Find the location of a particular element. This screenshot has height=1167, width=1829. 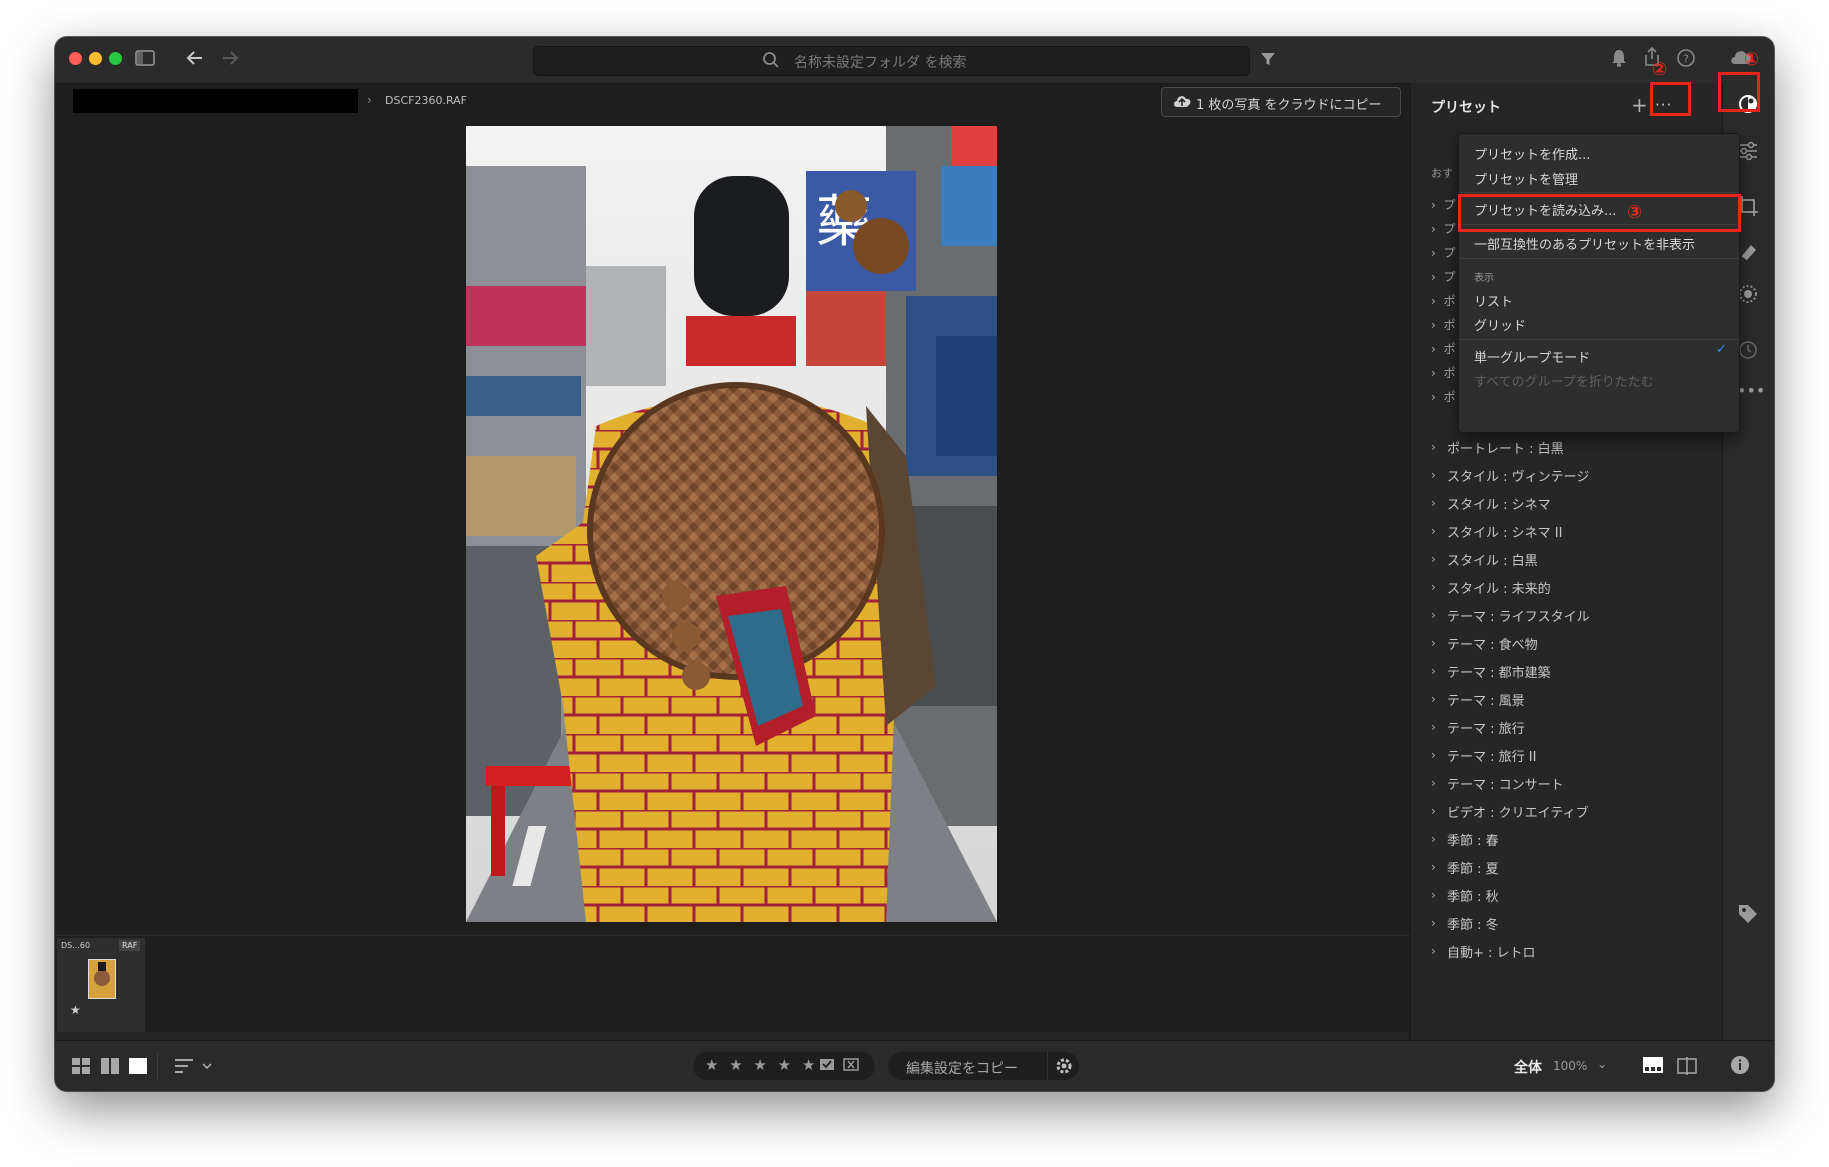

single-view-icon is located at coordinates (138, 1068).